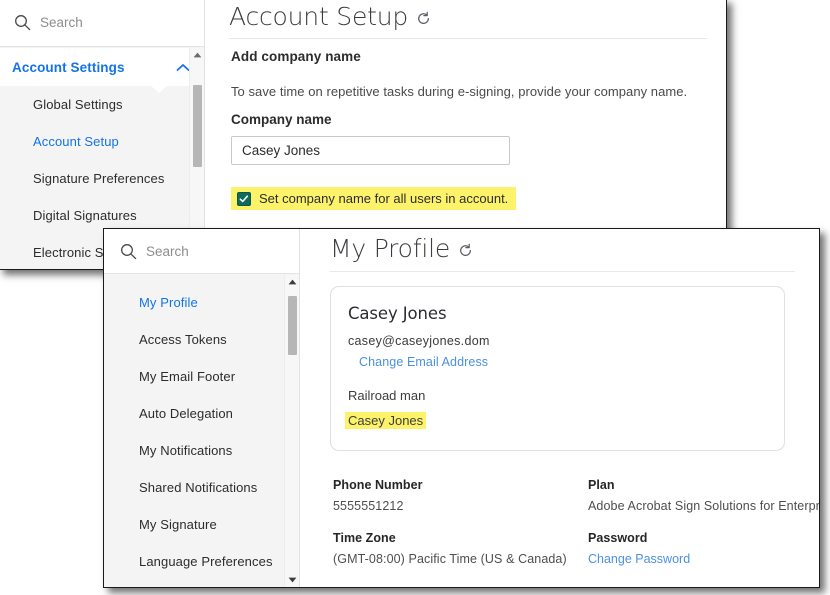  I want to click on nav-group-label: Account Settings, so click(68, 67).